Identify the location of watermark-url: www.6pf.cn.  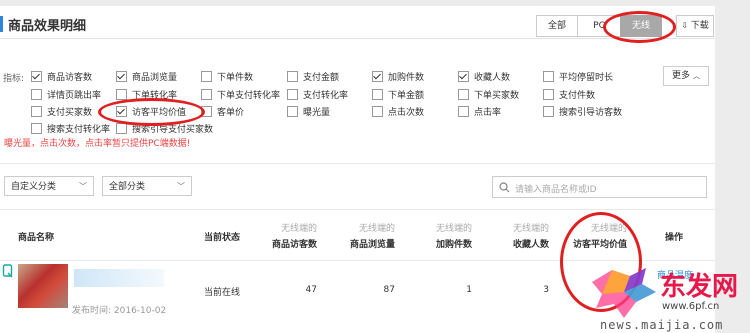
(691, 306).